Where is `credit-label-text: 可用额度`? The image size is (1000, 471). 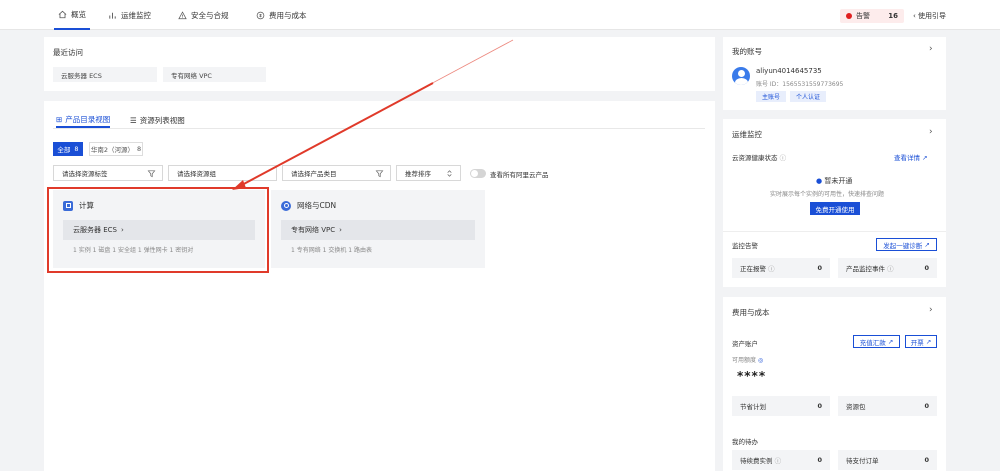 credit-label-text: 可用额度 is located at coordinates (744, 360).